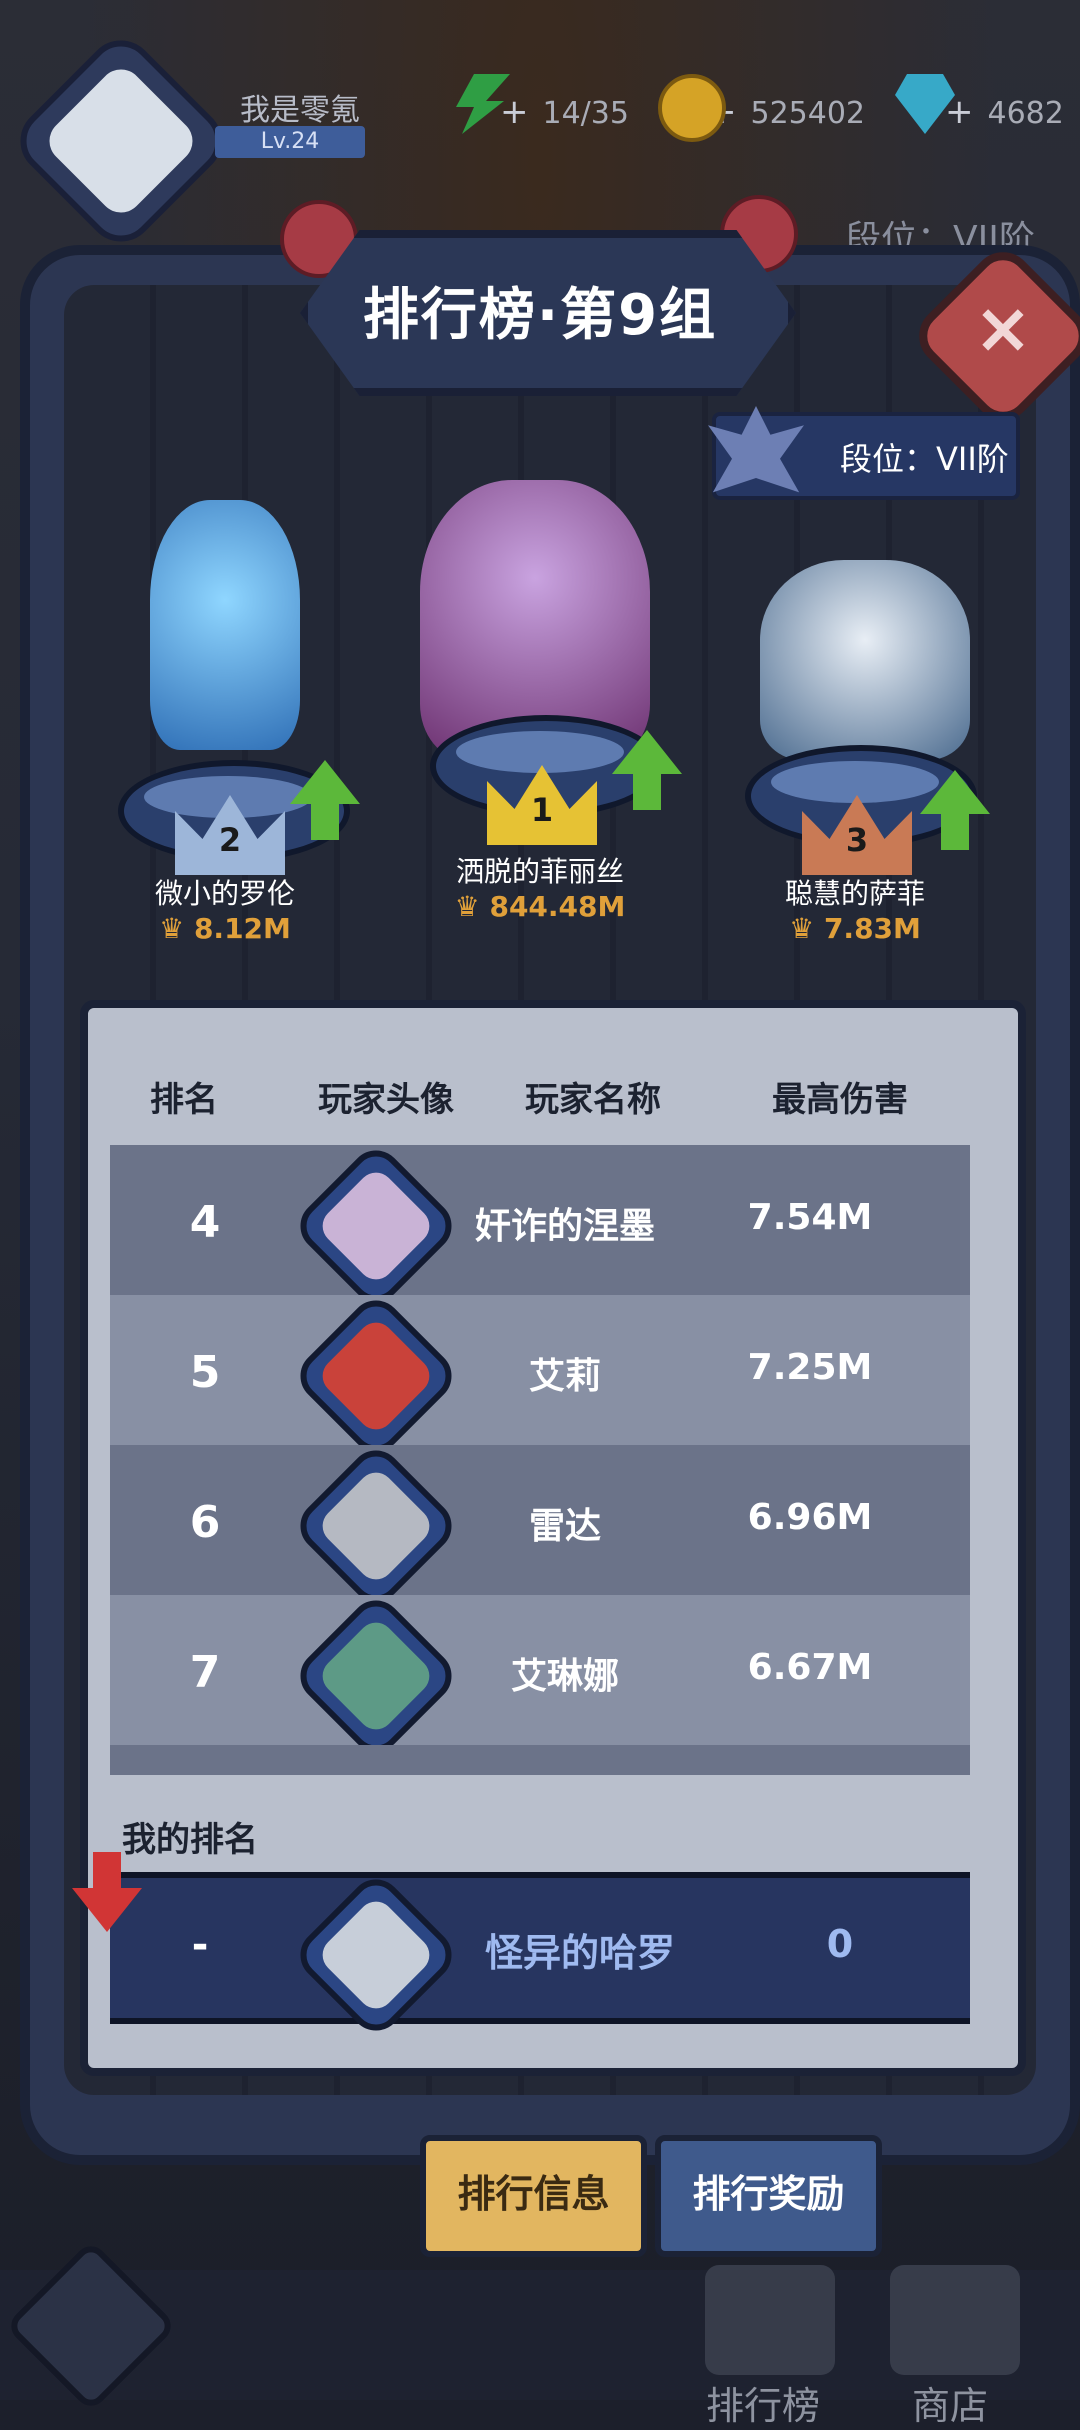 This screenshot has width=1080, height=2430. I want to click on gem-counter: +4682, so click(979, 108).